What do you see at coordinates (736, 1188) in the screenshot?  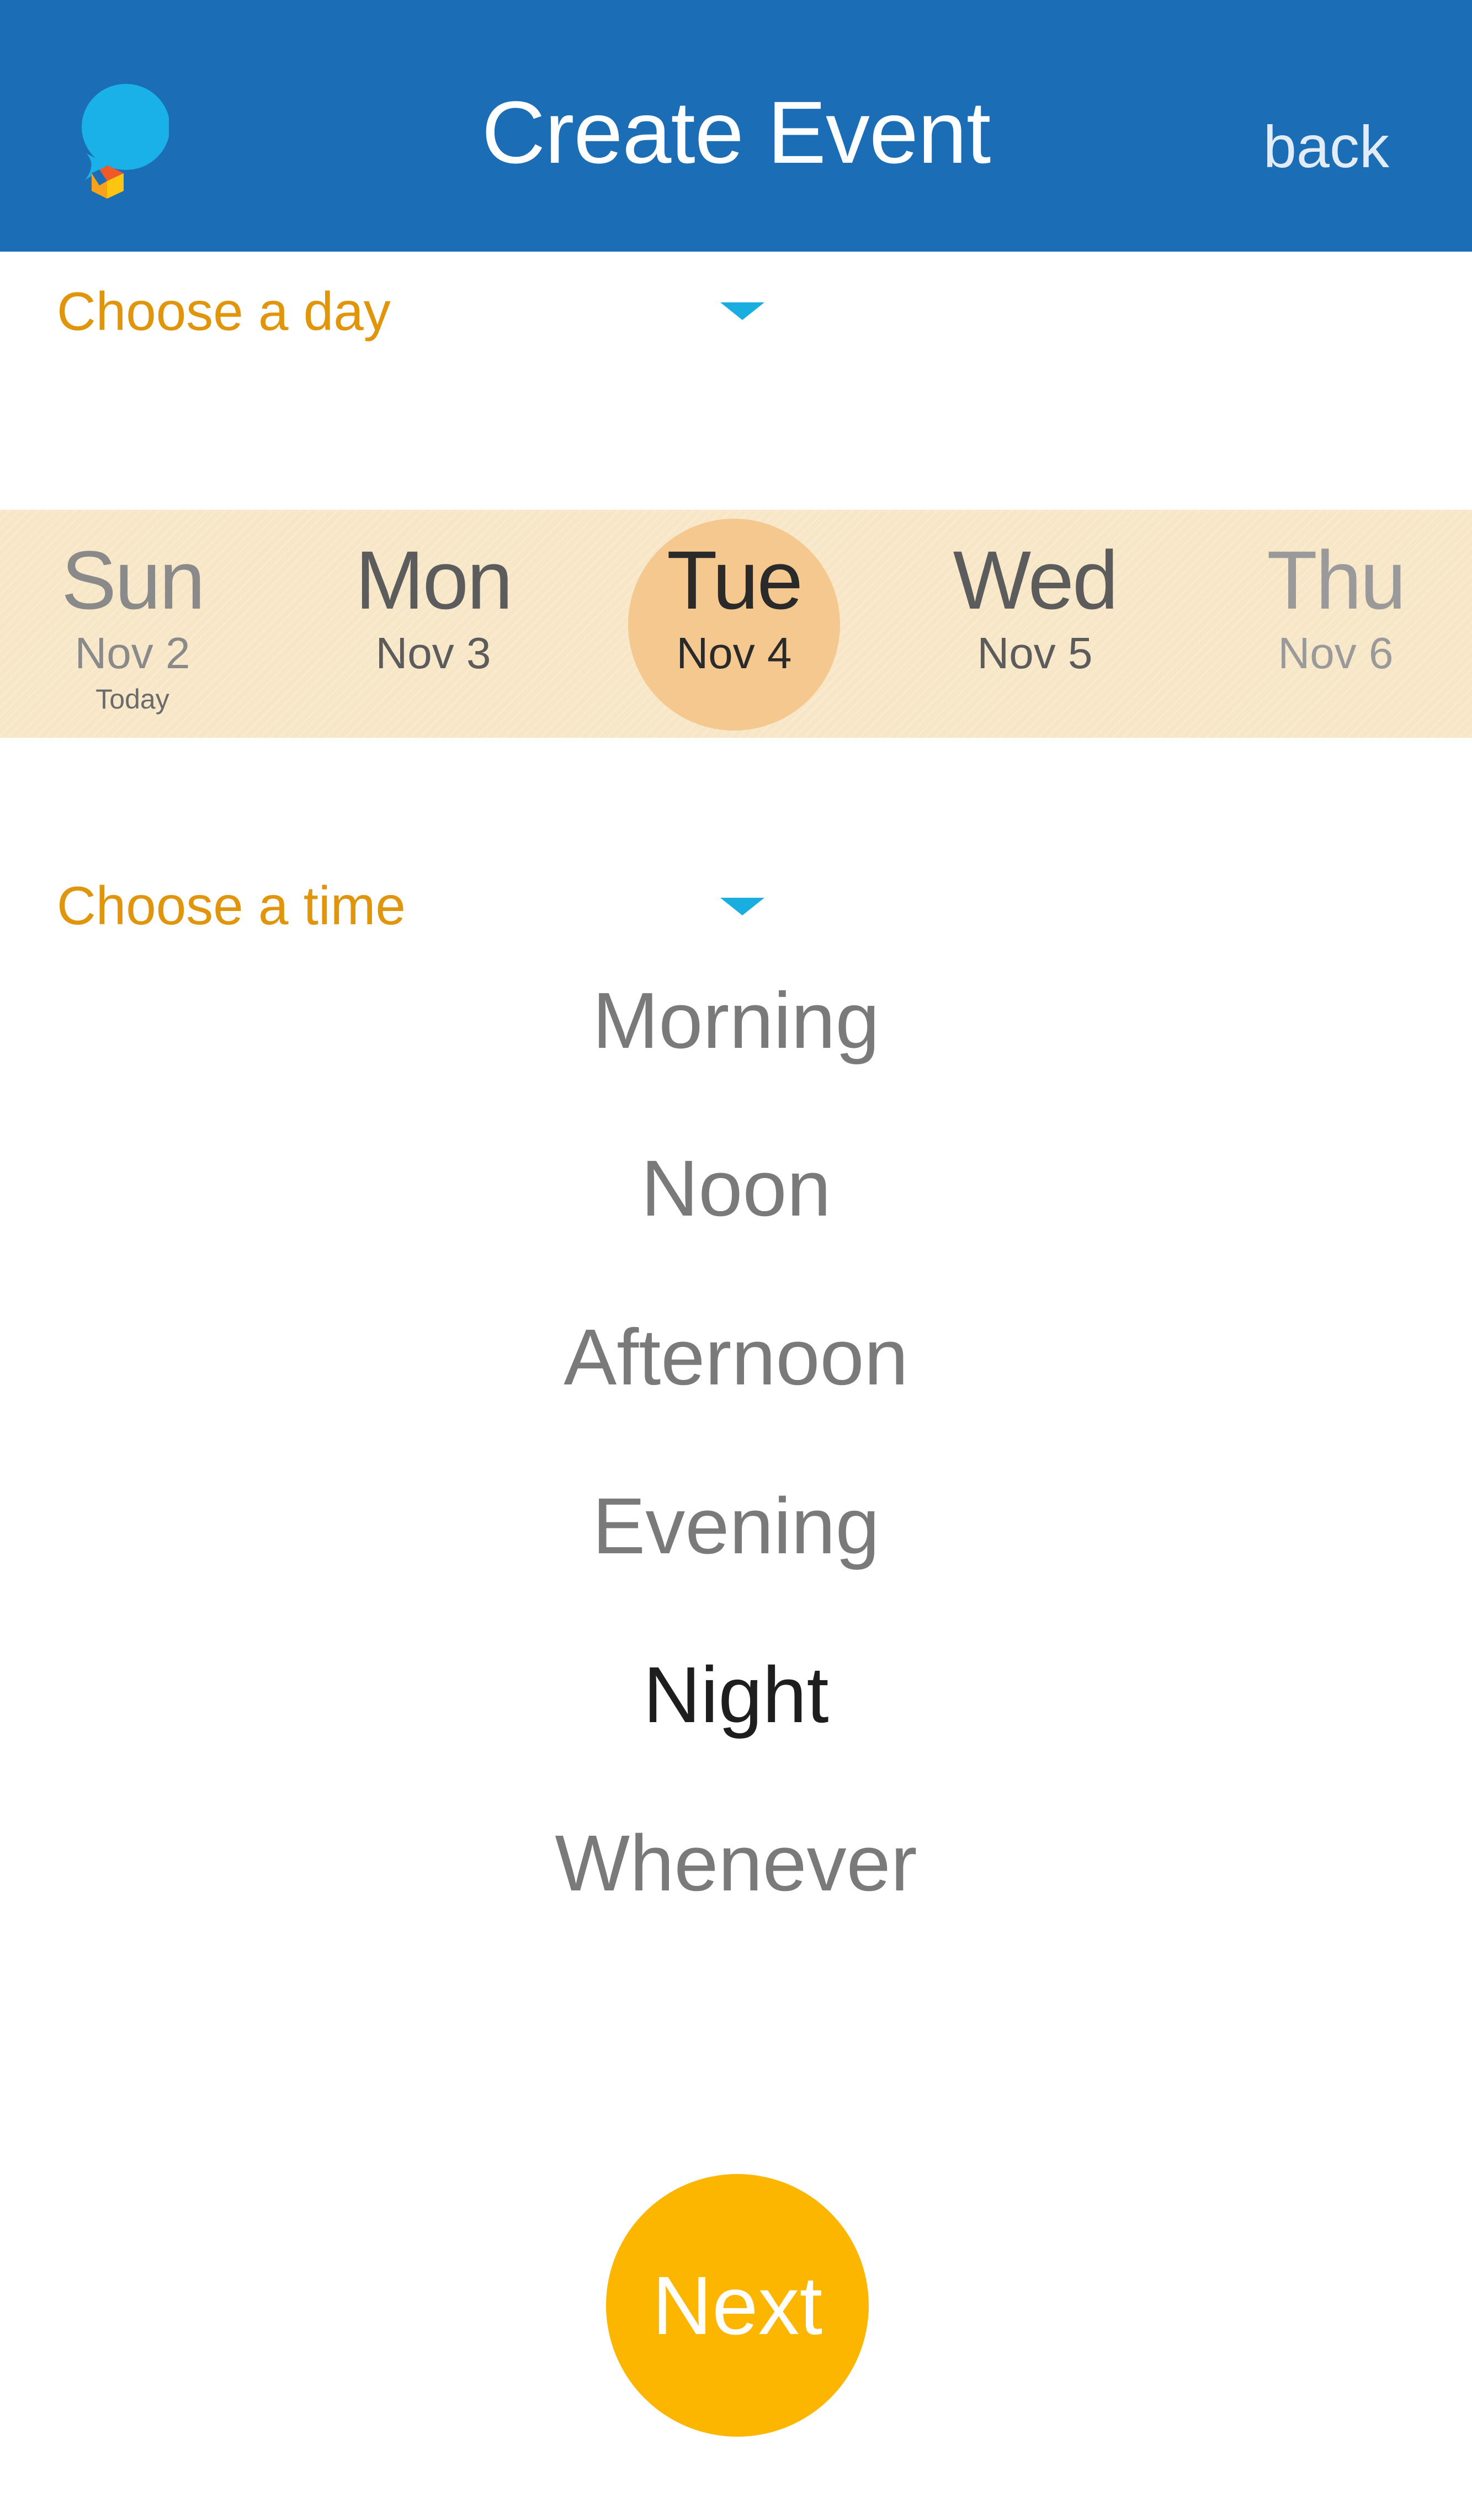 I see `time-option-noon: Noon` at bounding box center [736, 1188].